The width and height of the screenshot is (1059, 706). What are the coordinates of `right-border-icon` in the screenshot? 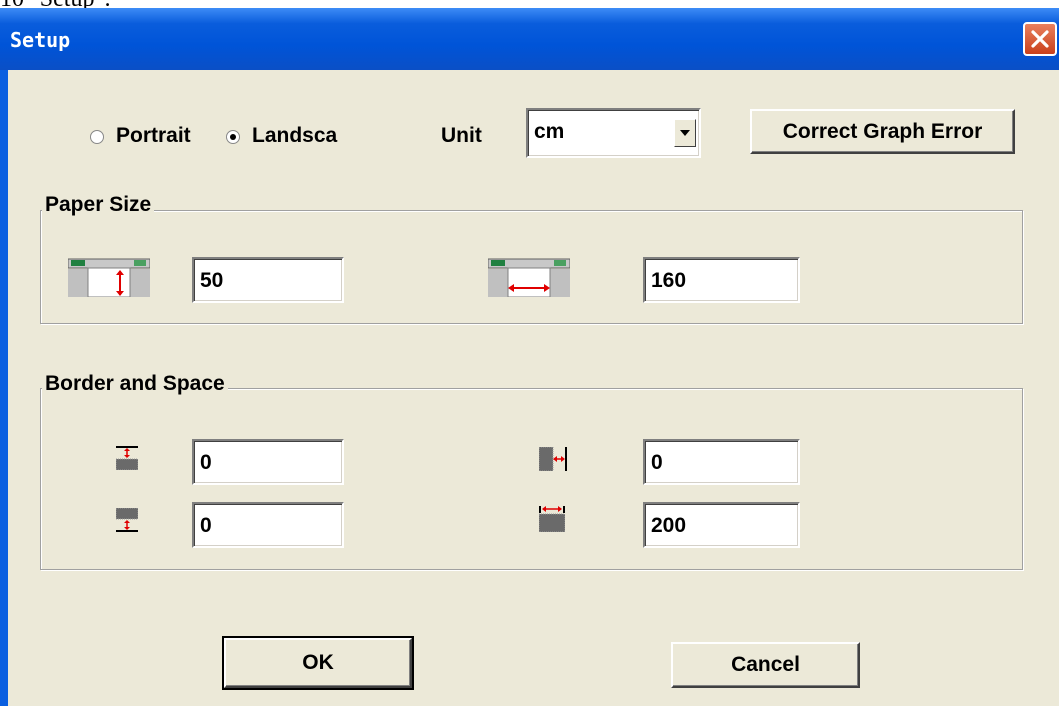 It's located at (553, 459).